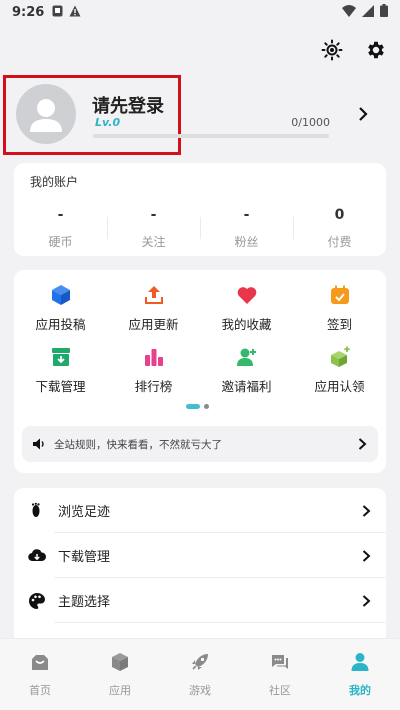  Describe the element at coordinates (211, 136) in the screenshot. I see `exp-progress-bar` at that location.